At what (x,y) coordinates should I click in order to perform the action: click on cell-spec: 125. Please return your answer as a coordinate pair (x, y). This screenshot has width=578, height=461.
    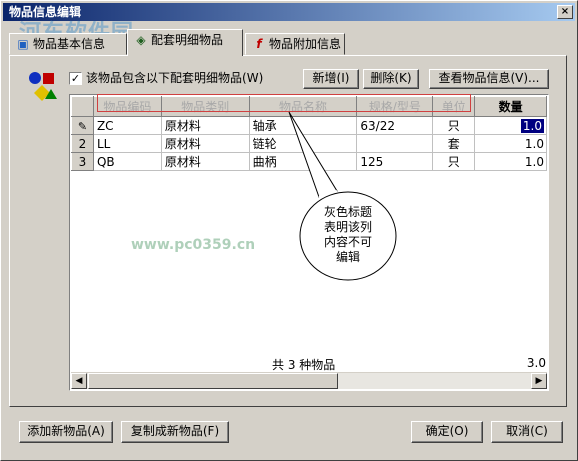
    Looking at the image, I should click on (395, 161).